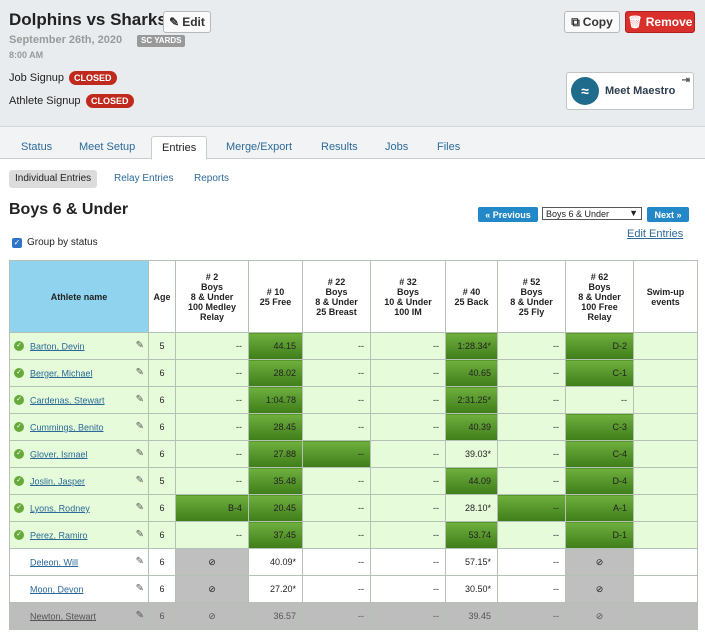 The width and height of the screenshot is (705, 640). Describe the element at coordinates (471, 373) in the screenshot. I see `entry-cell: 40.65` at that location.